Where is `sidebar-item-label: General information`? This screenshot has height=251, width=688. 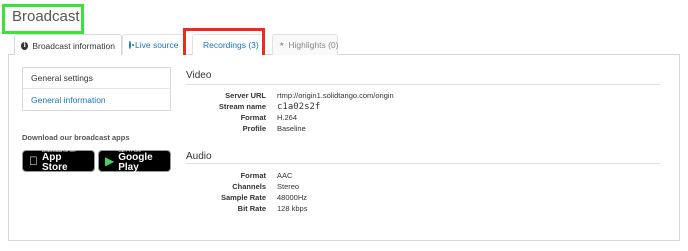 sidebar-item-label: General information is located at coordinates (68, 99).